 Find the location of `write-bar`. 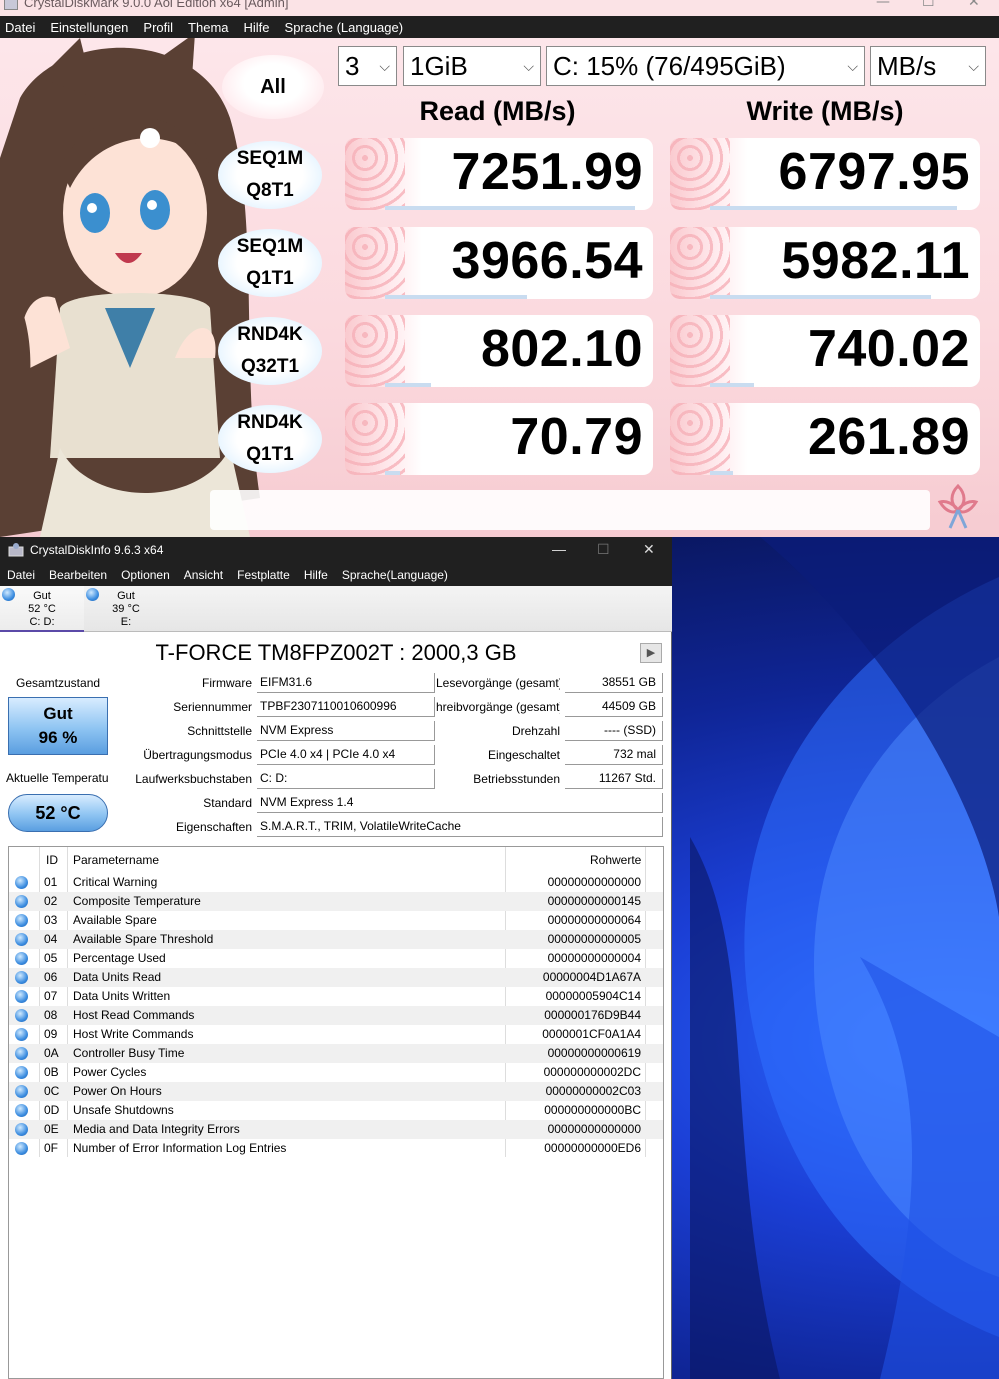

write-bar is located at coordinates (833, 208).